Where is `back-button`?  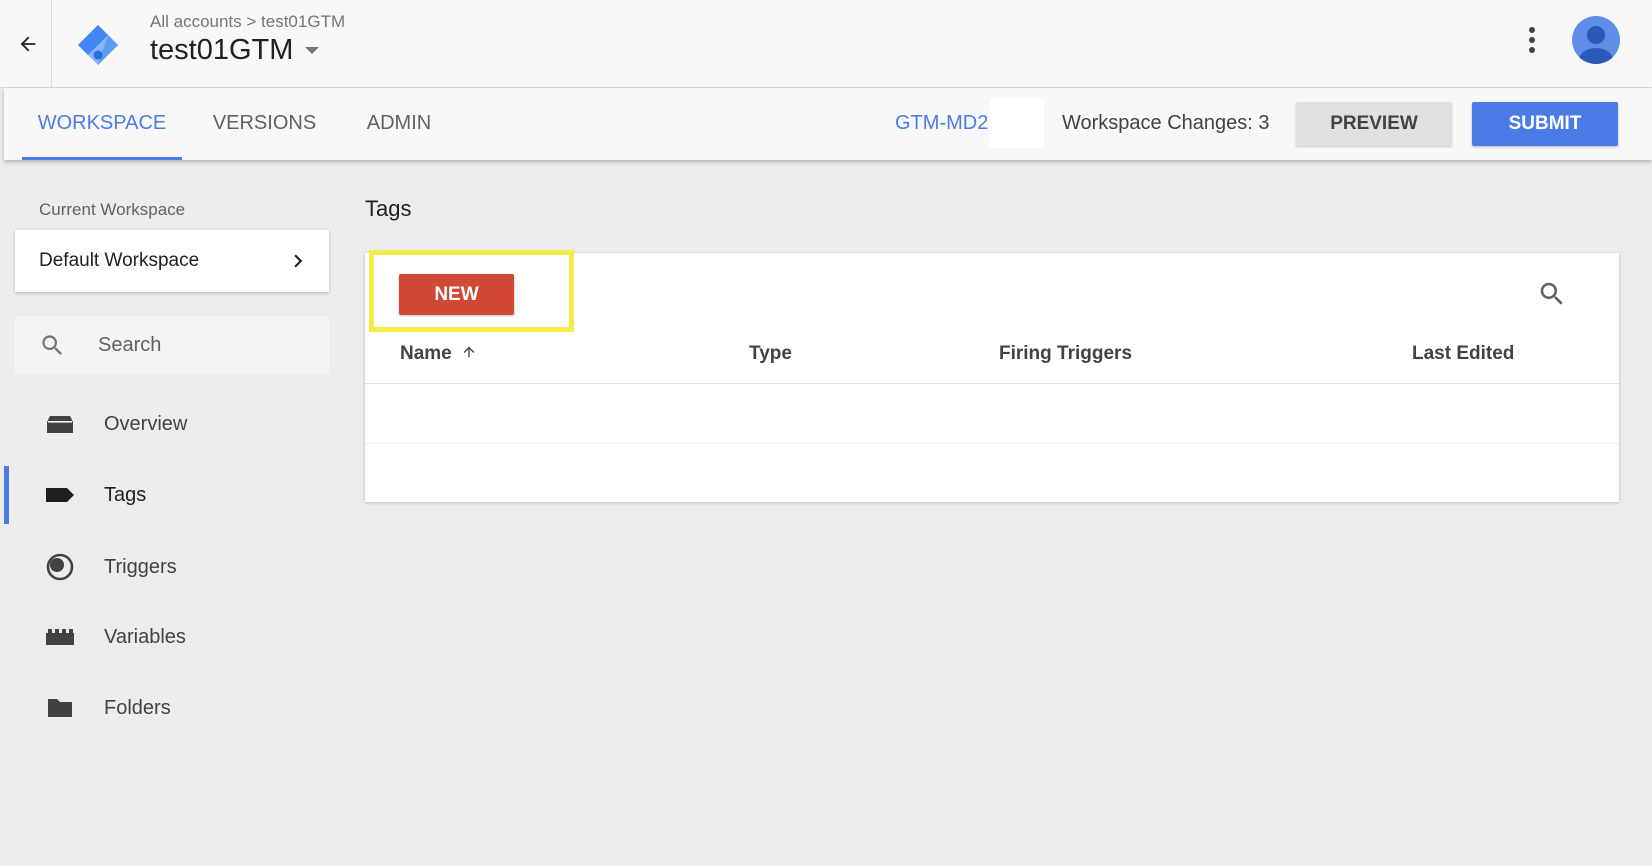 back-button is located at coordinates (28, 44).